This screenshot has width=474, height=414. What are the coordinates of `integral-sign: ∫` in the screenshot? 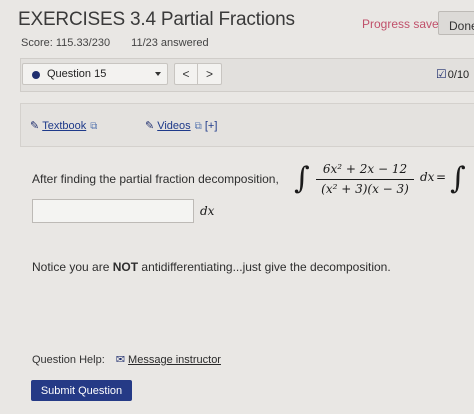 It's located at (302, 178).